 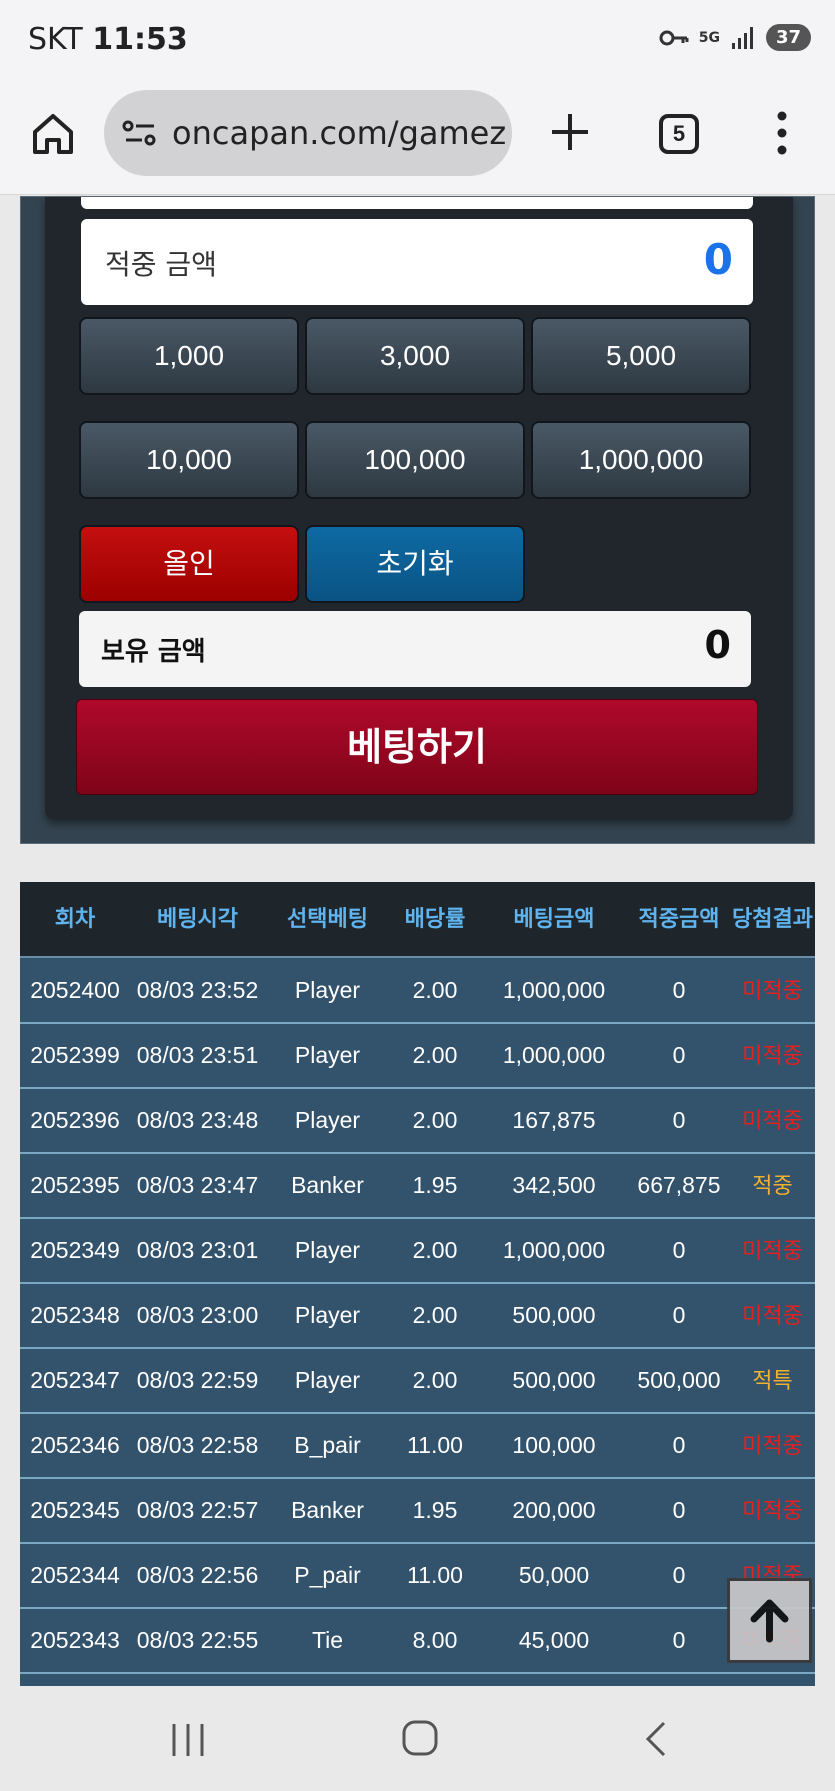 What do you see at coordinates (197, 1575) in the screenshot?
I see `cell-bet-time: 08/03 22:56` at bounding box center [197, 1575].